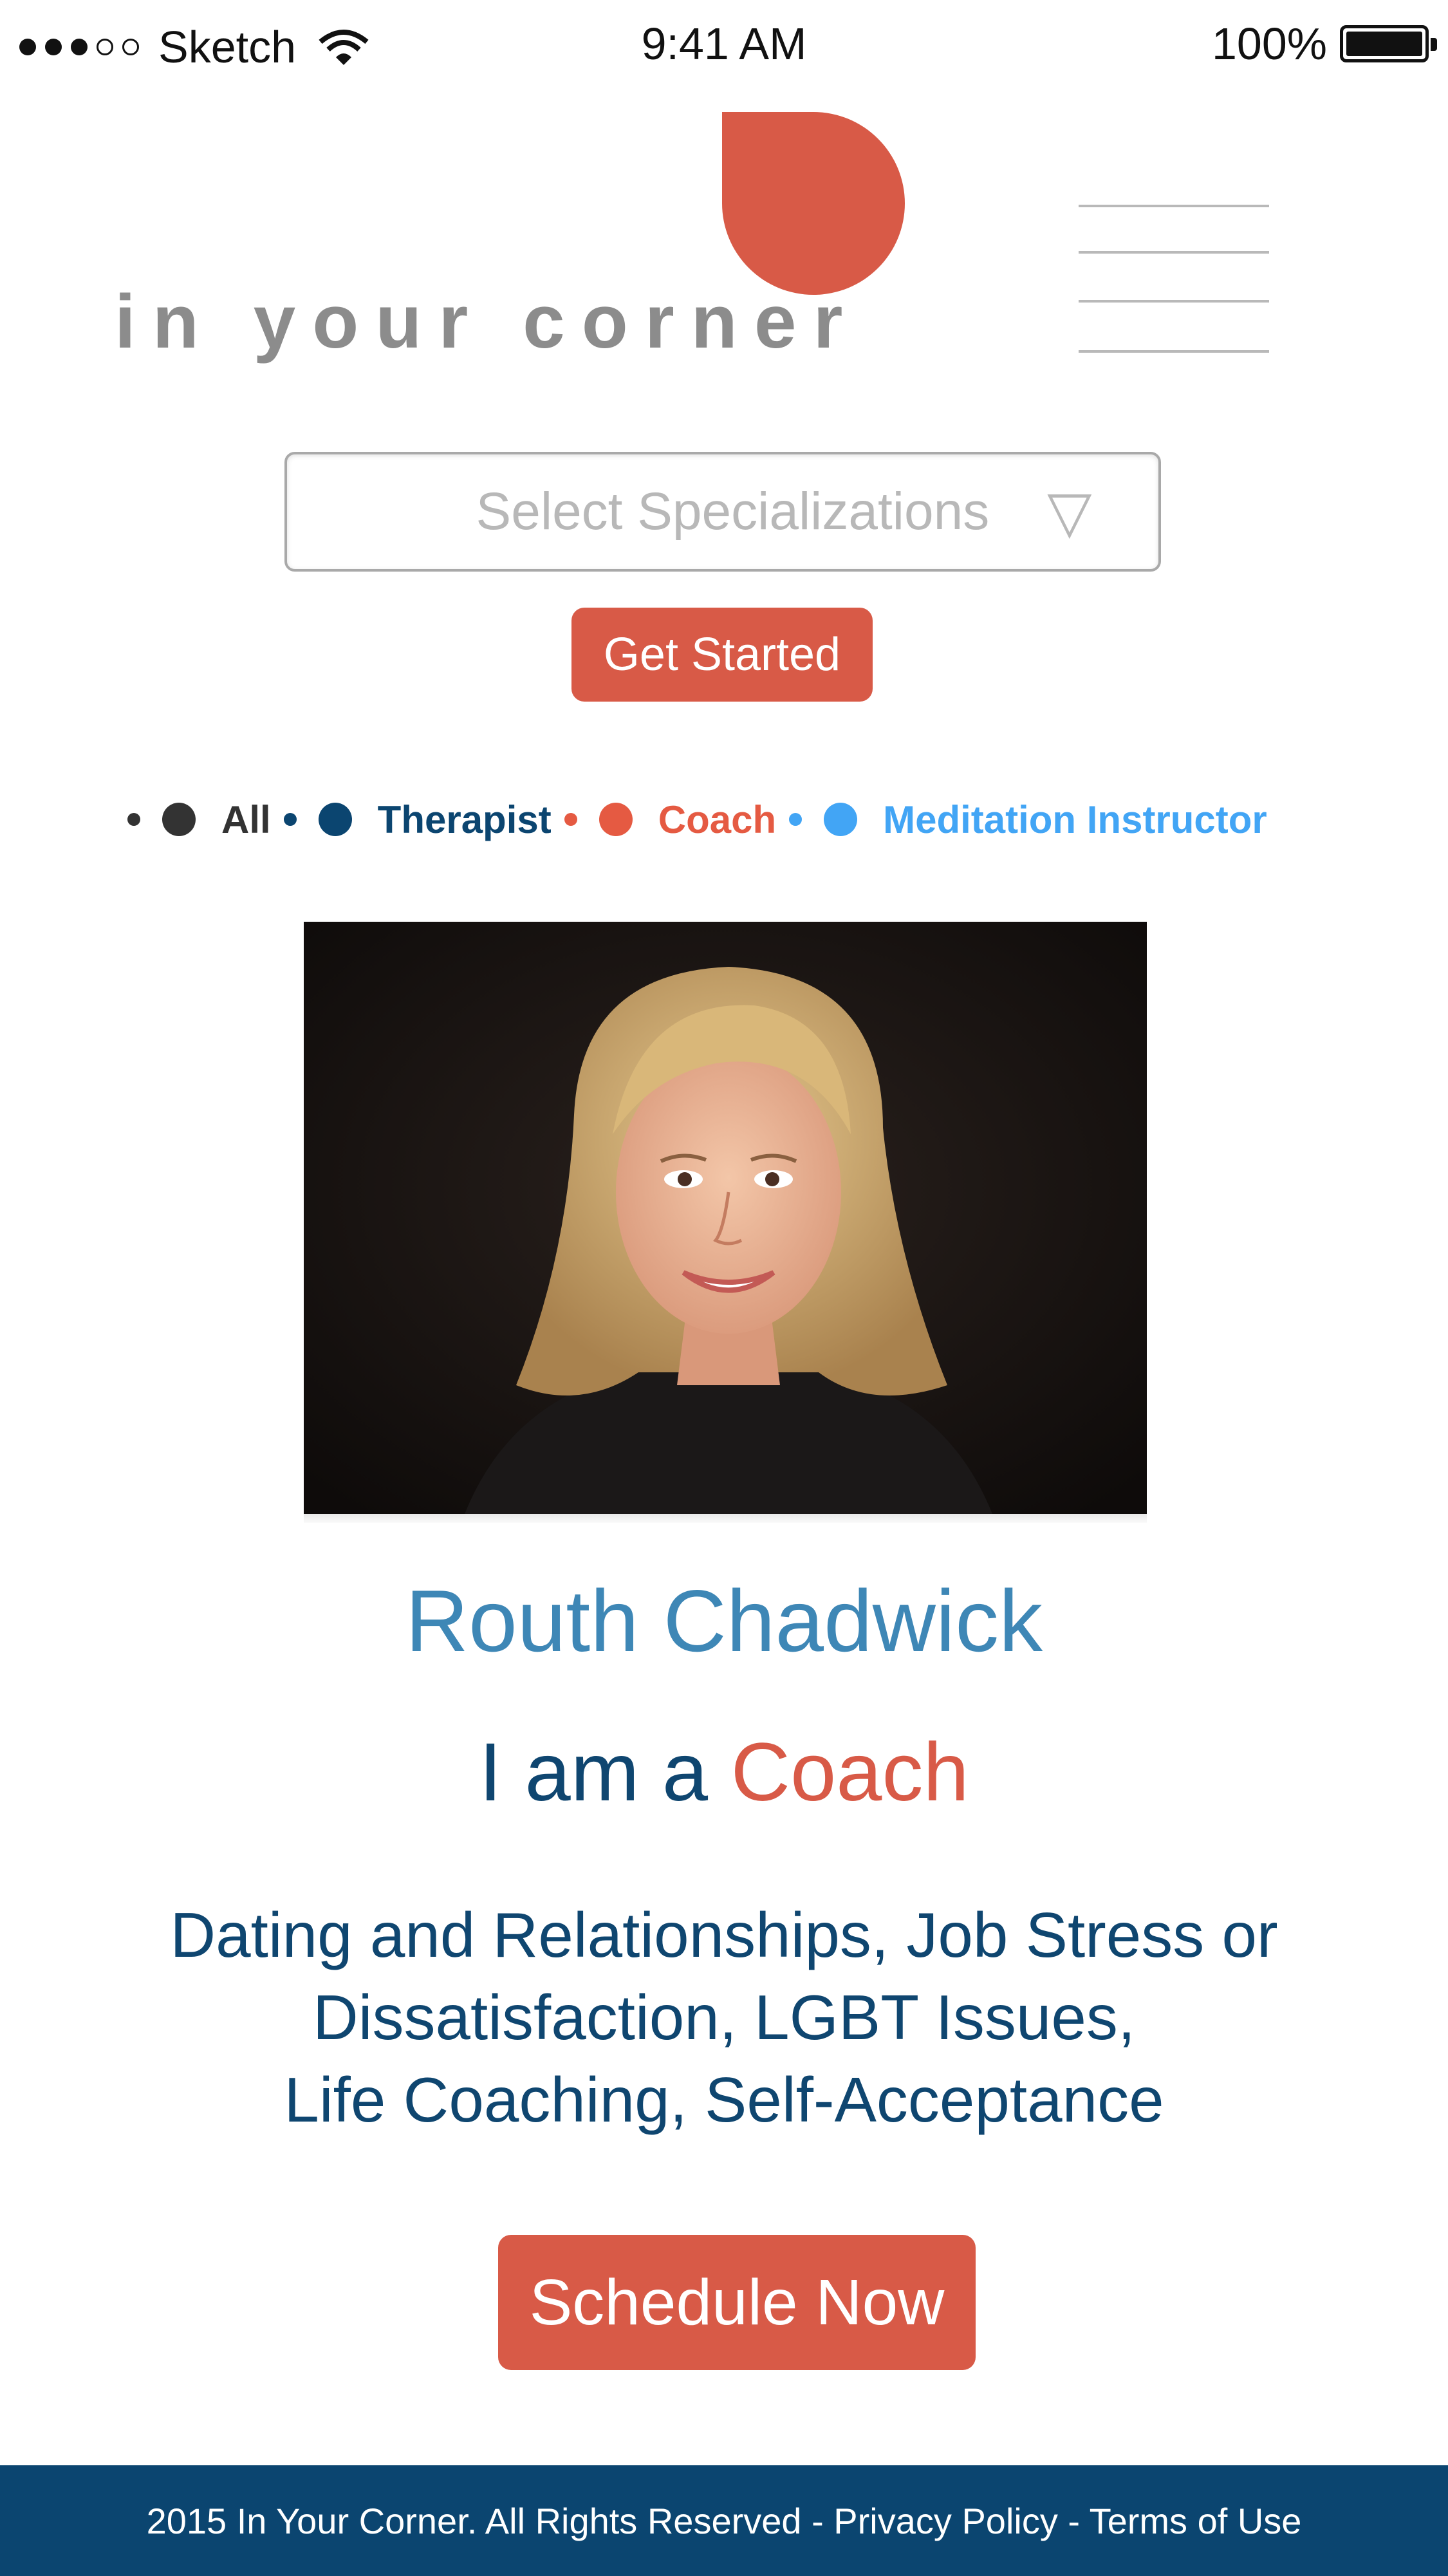  Describe the element at coordinates (733, 512) in the screenshot. I see `select-placeholder: Select Specializations` at that location.